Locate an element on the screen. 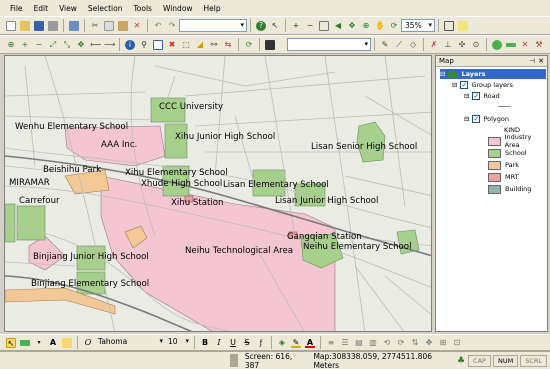  refresh-map-icon: ⟳ is located at coordinates (249, 45).